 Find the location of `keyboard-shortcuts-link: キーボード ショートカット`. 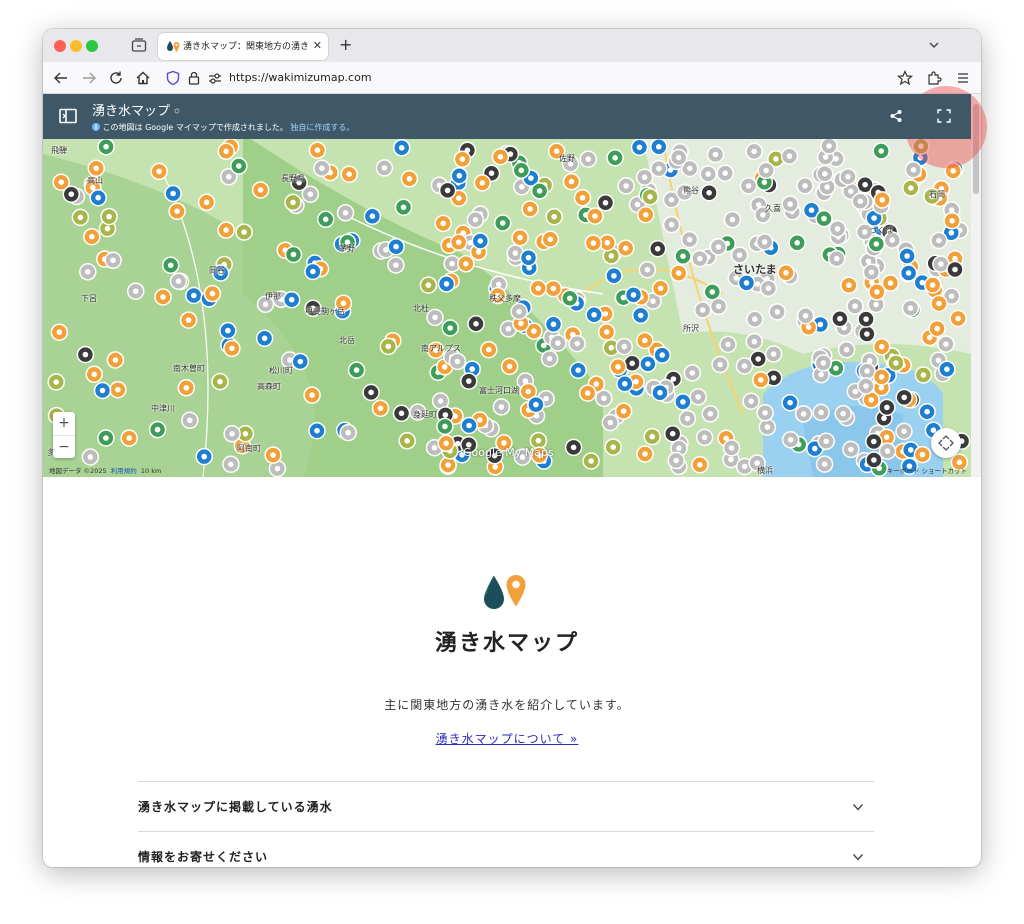

keyboard-shortcuts-link: キーボード ショートカット is located at coordinates (927, 471).